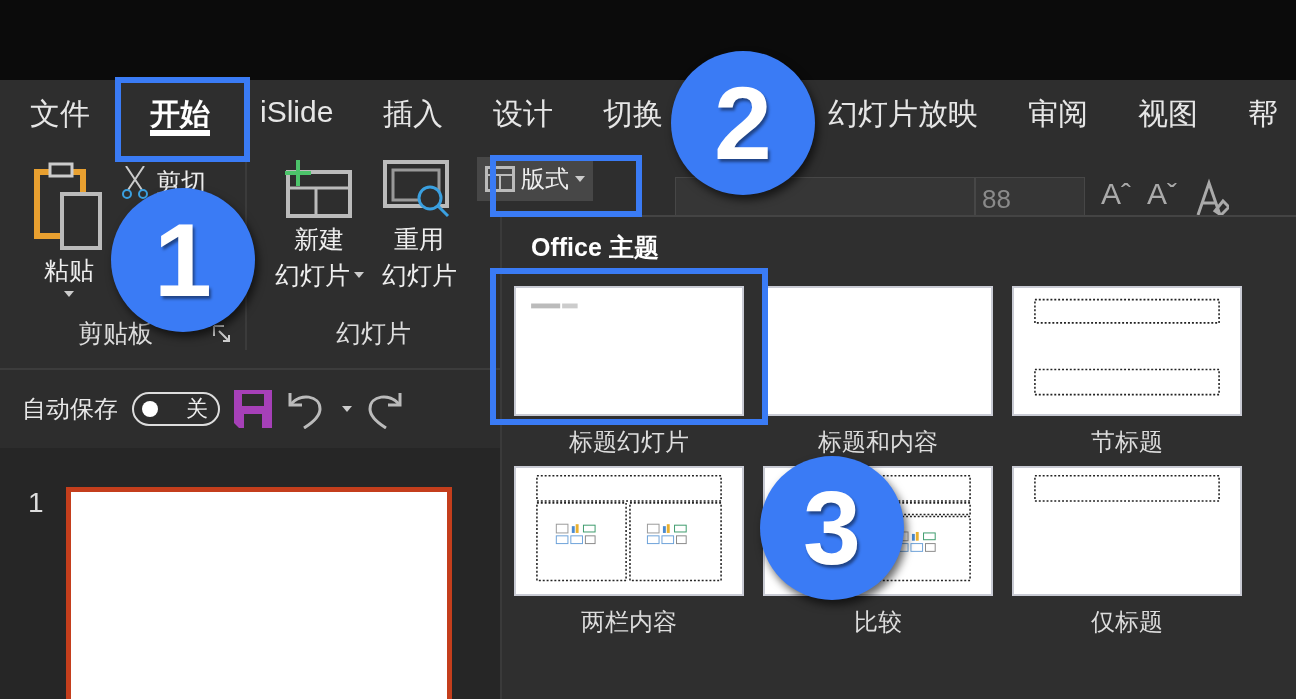  What do you see at coordinates (373, 333) in the screenshot?
I see `group-label: 幻灯片` at bounding box center [373, 333].